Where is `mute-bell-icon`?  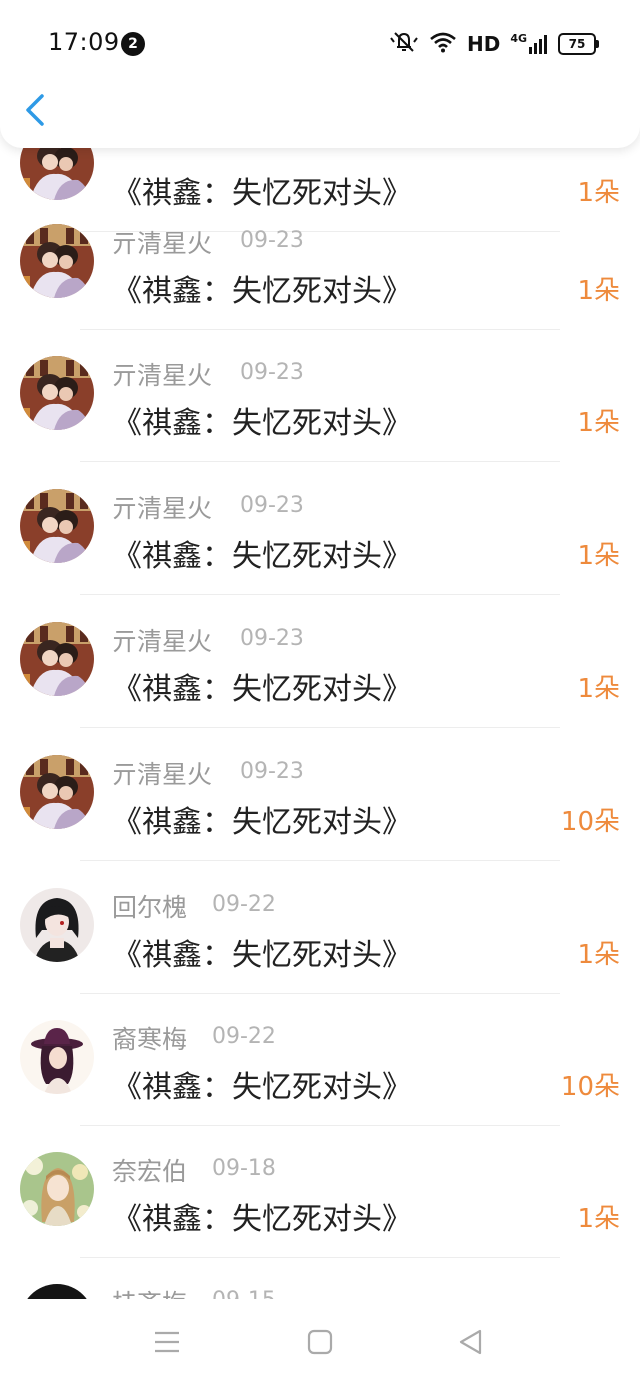
mute-bell-icon is located at coordinates (404, 44).